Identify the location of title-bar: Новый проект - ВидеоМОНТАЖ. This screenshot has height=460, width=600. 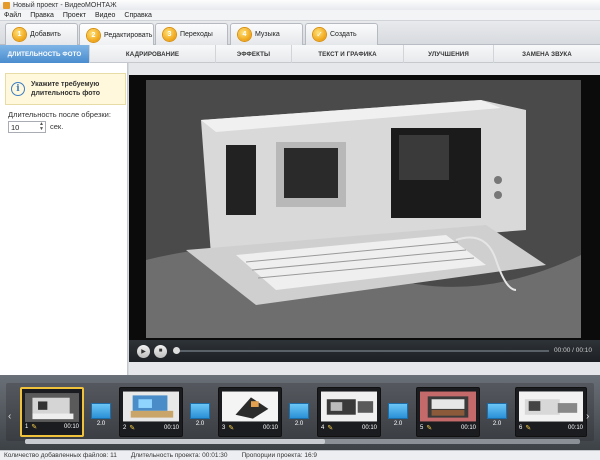
(300, 5).